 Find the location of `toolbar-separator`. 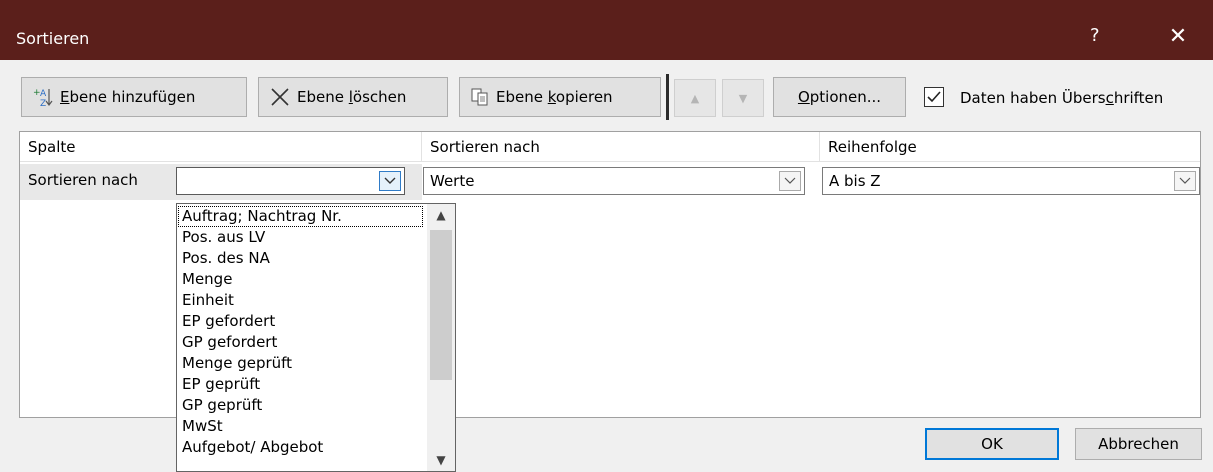

toolbar-separator is located at coordinates (667, 97).